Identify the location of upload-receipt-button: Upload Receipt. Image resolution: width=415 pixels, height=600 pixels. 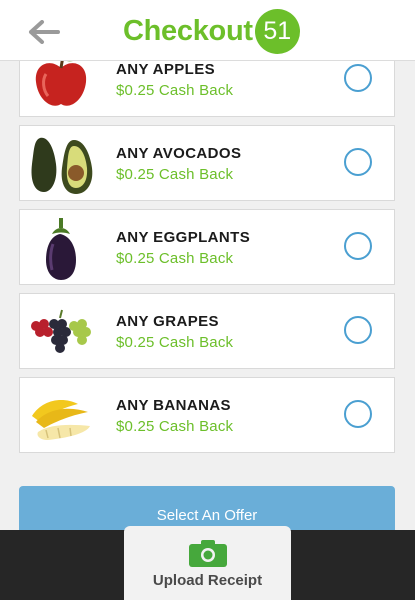
(207, 563).